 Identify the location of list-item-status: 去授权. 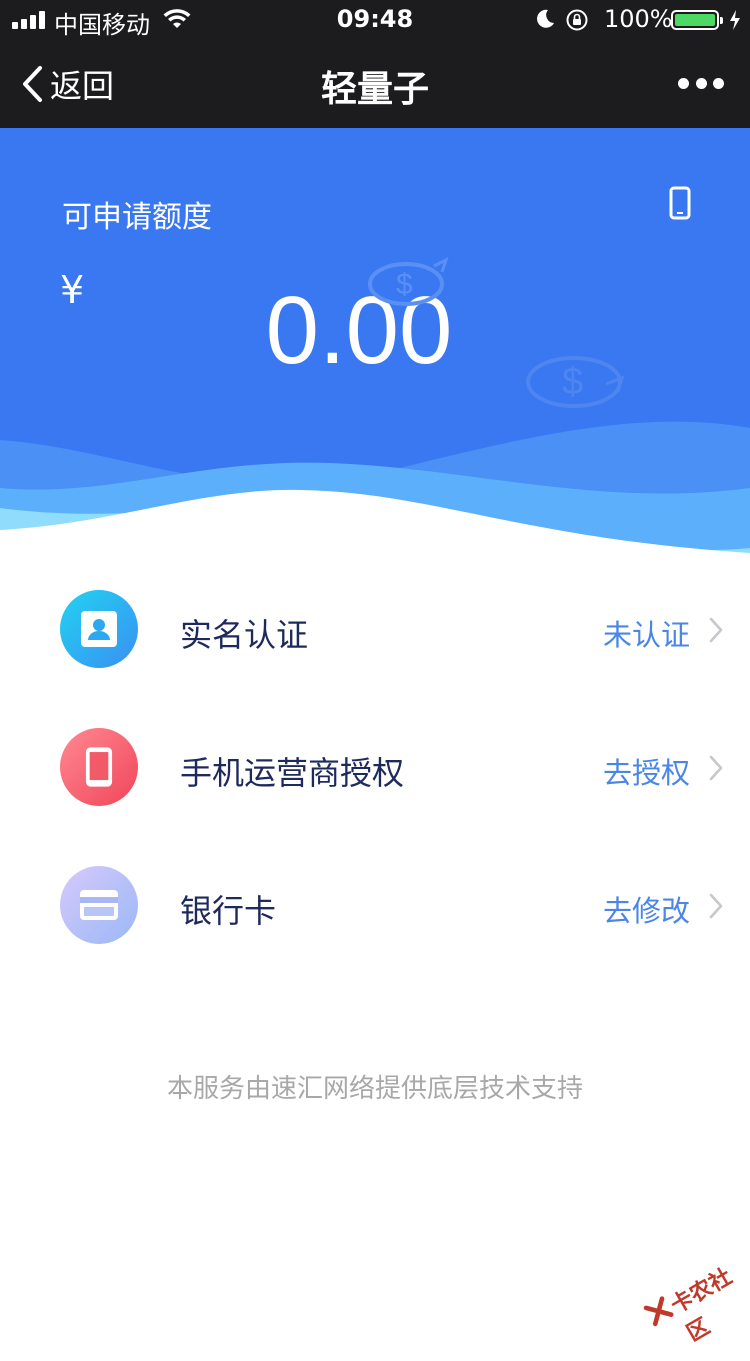
(646, 773).